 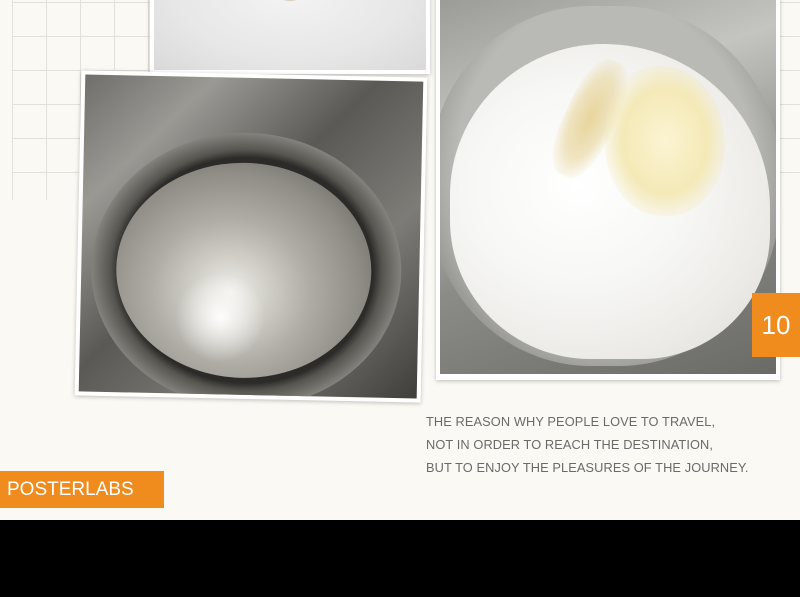 What do you see at coordinates (571, 421) in the screenshot?
I see `caption-line-1: THE REASON WHY PEOPLE LOVE TO TRAVEL,` at bounding box center [571, 421].